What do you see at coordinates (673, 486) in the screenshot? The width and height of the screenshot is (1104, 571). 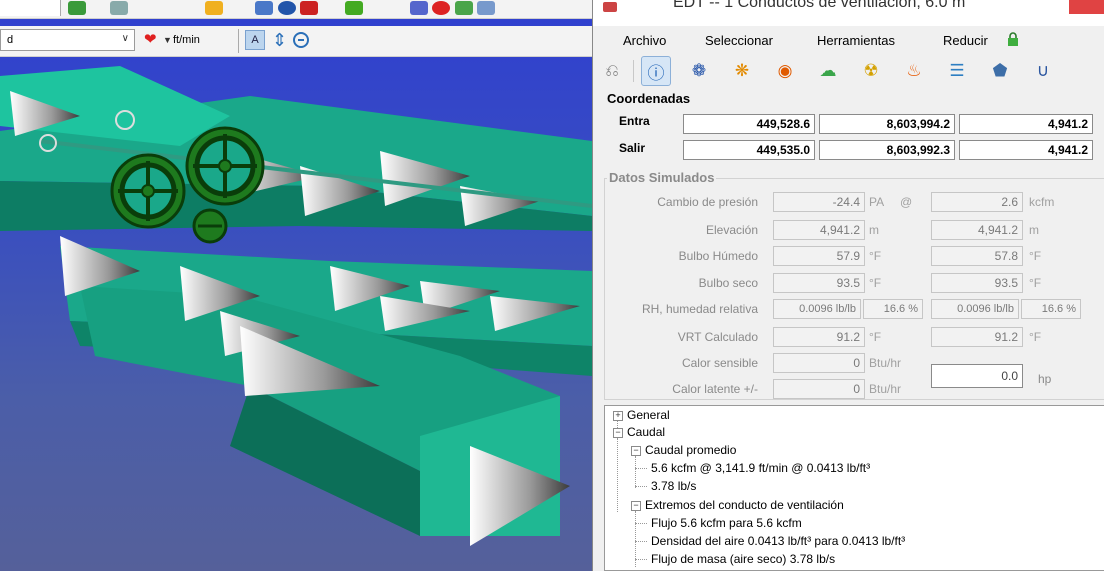 I see `tree-leaf: 3.78 lb/s` at bounding box center [673, 486].